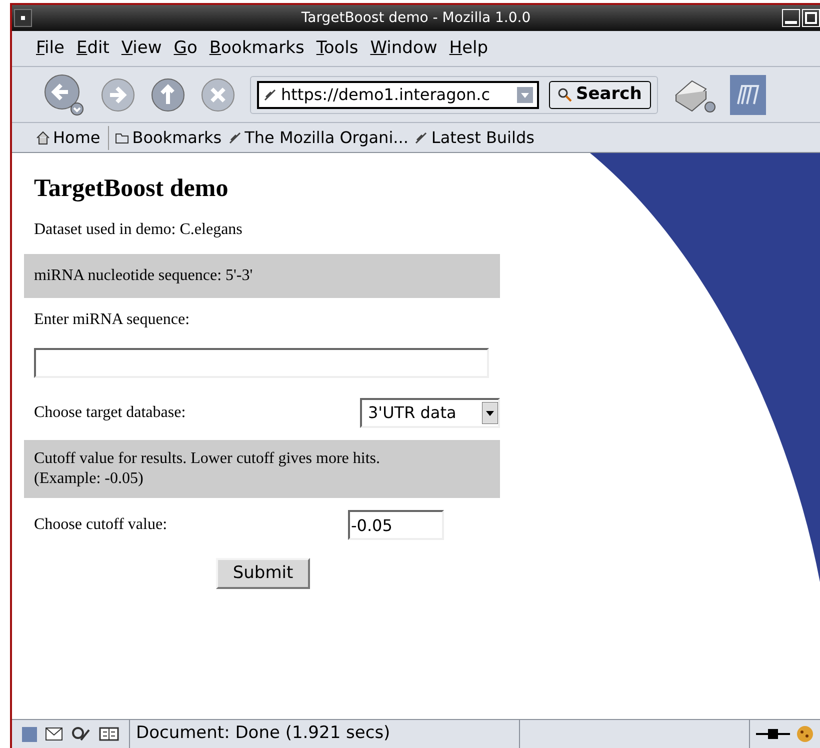  Describe the element at coordinates (261, 363) in the screenshot. I see `sequence-field` at that location.